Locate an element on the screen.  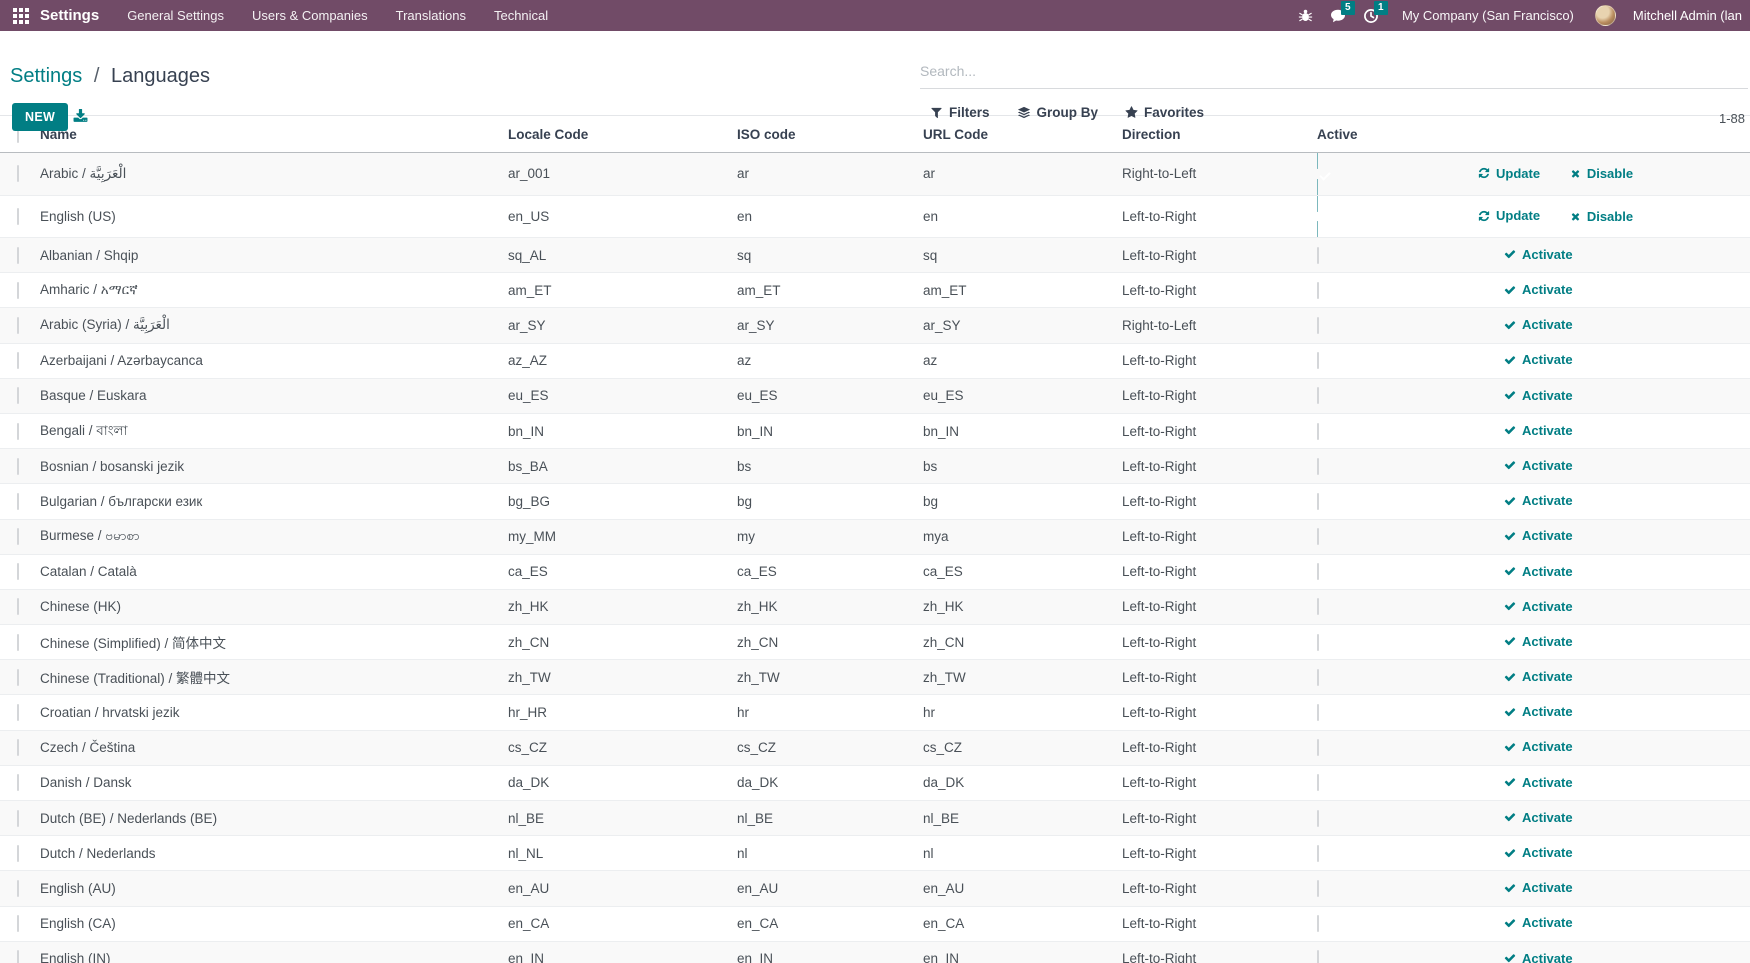
language-name-cell: Chinese (HK) is located at coordinates (274, 607).